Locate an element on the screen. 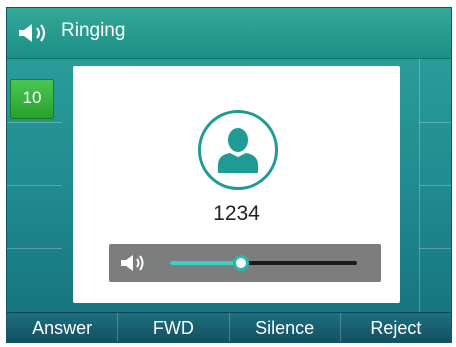  speaker-icon is located at coordinates (32, 33).